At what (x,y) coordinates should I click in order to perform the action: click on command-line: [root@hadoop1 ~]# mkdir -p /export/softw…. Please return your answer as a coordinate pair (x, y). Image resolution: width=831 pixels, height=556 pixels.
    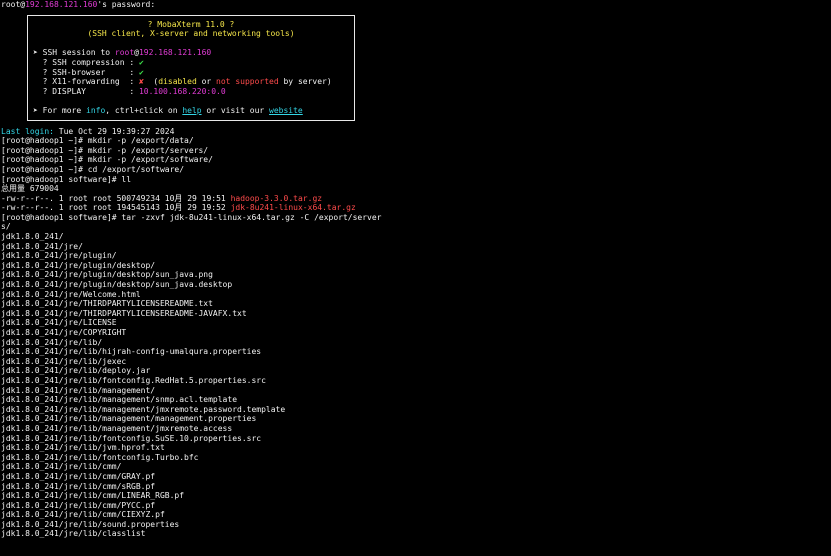
    Looking at the image, I should click on (107, 160).